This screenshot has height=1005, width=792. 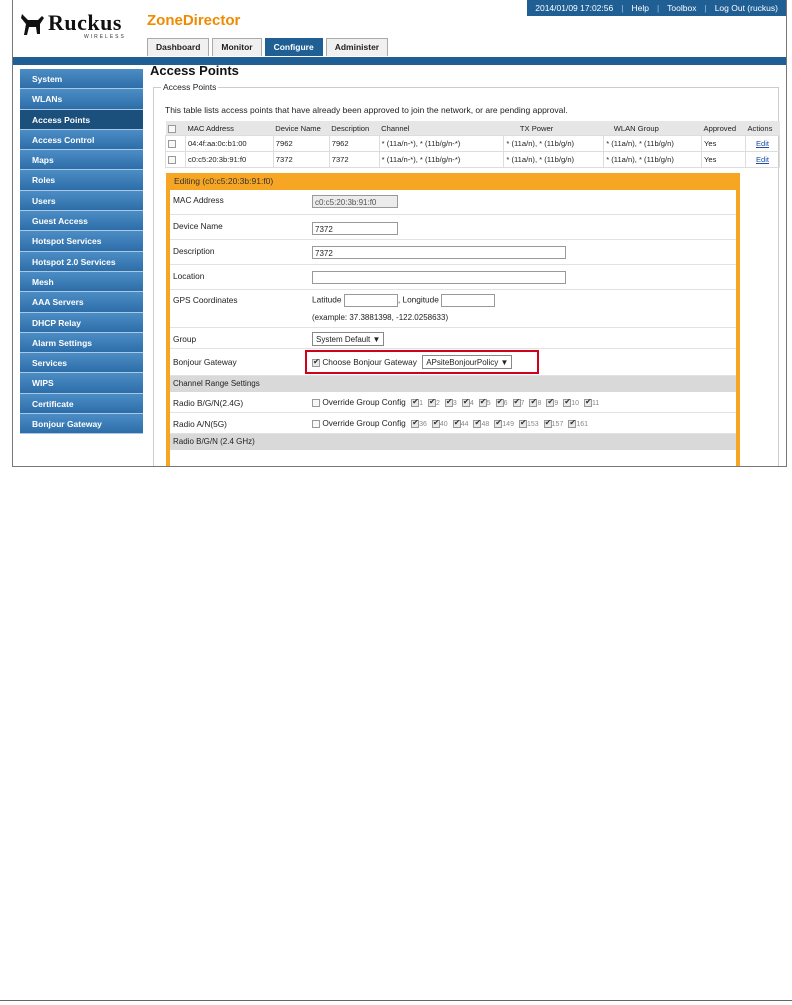 What do you see at coordinates (190, 87) in the screenshot?
I see `fieldset-legend: Access Points` at bounding box center [190, 87].